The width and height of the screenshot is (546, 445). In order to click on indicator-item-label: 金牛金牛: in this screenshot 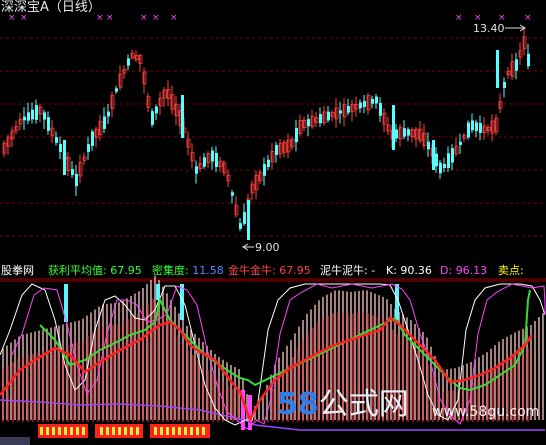, I will do `click(252, 270)`.